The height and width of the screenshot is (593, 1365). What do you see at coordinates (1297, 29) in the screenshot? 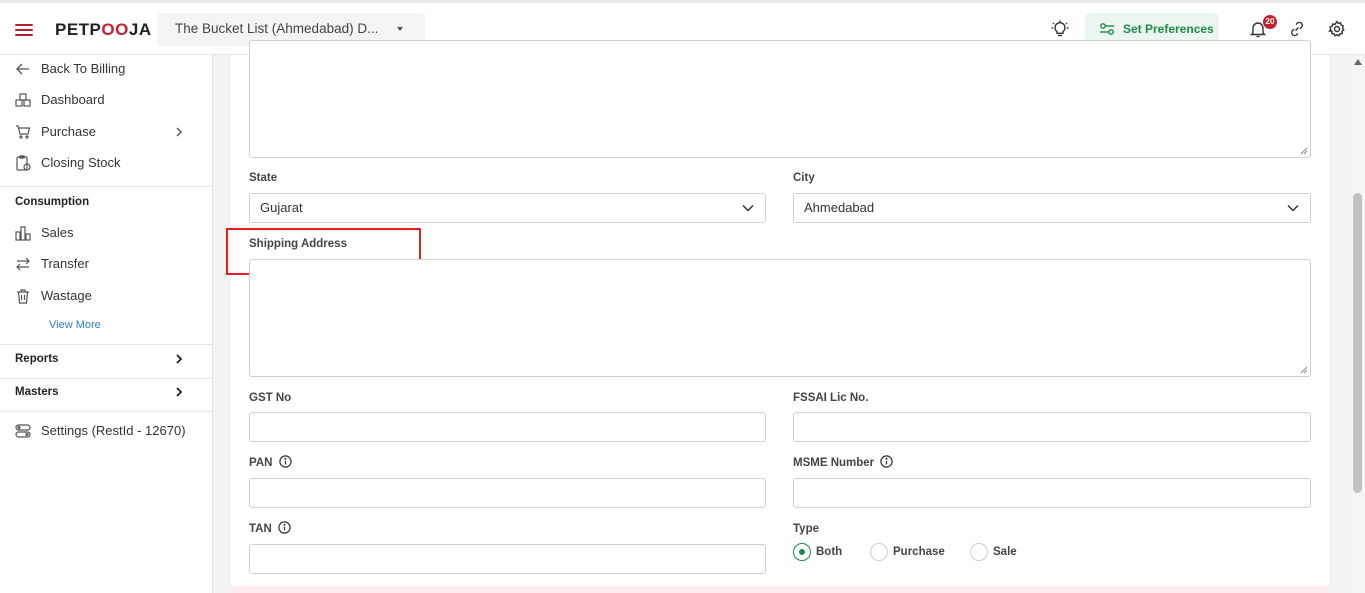
I see `link-icon` at bounding box center [1297, 29].